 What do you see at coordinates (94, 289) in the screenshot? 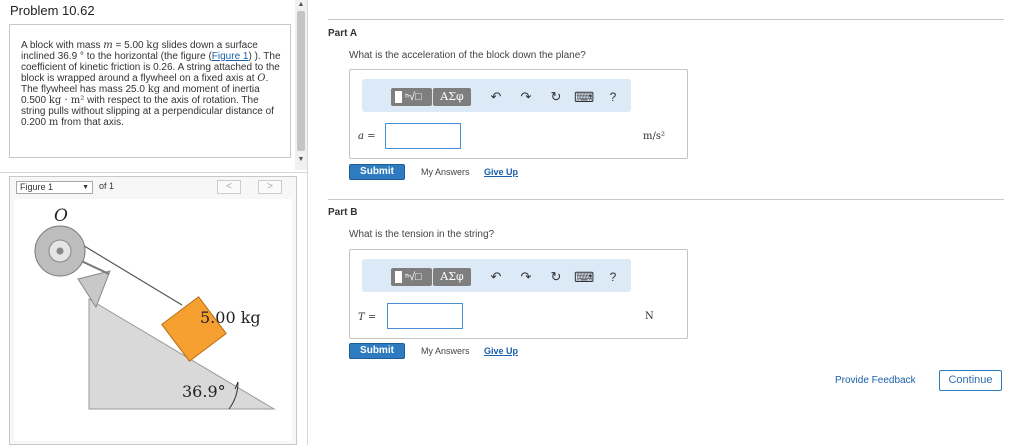
I see `flywheel-bracket` at bounding box center [94, 289].